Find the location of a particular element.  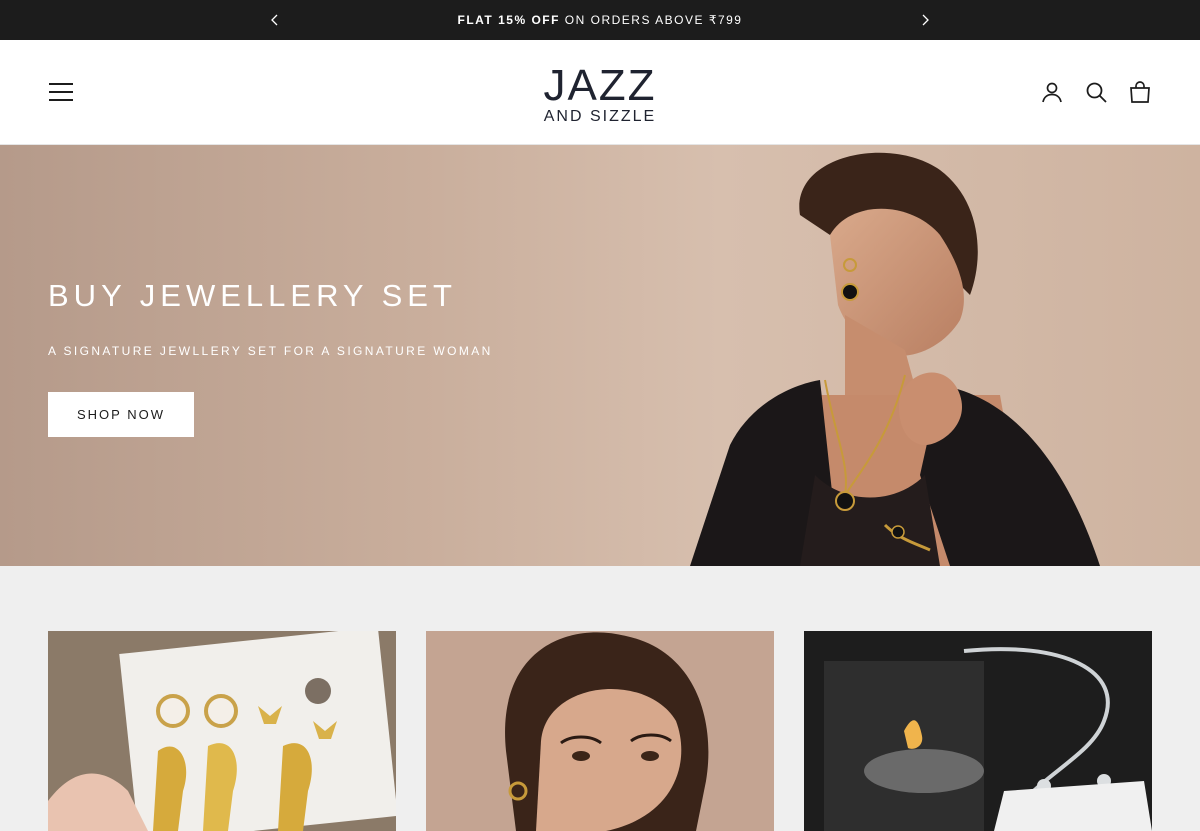

card-silver-bracelet is located at coordinates (978, 731).